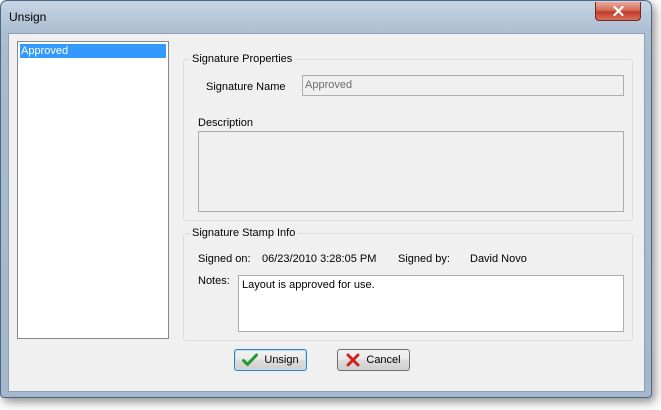  I want to click on cancel-button: Cancel, so click(373, 360).